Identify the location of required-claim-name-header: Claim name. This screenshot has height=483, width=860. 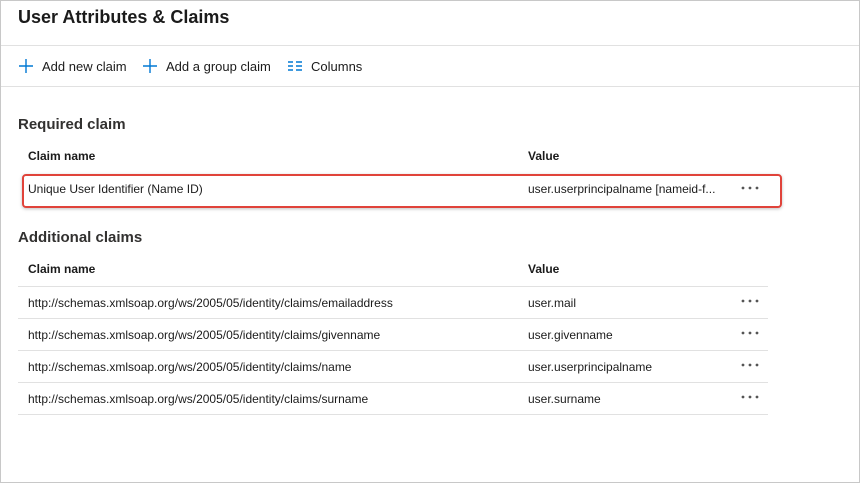
(62, 156).